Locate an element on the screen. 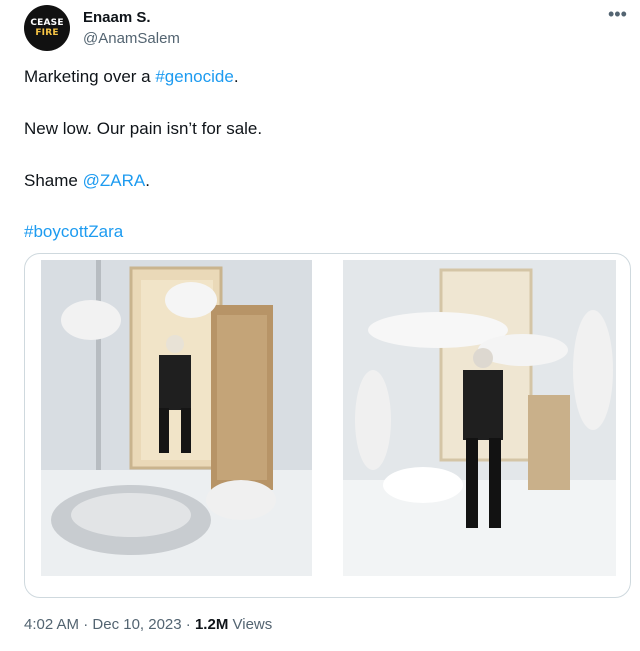  author-display-name: Enaam S. is located at coordinates (117, 17).